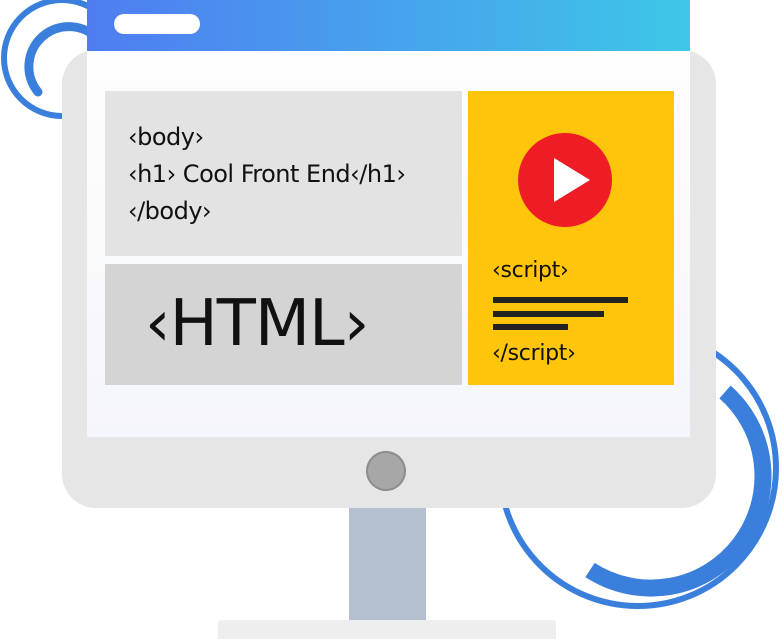 The image size is (782, 639). Describe the element at coordinates (387, 629) in the screenshot. I see `monitor-stand-base` at that location.